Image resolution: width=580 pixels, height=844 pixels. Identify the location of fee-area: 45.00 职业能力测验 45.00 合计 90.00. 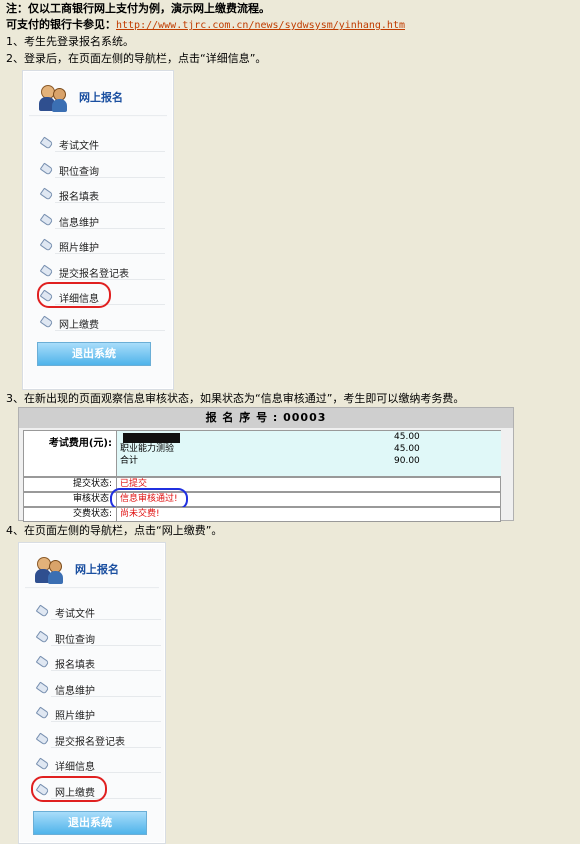
(308, 453).